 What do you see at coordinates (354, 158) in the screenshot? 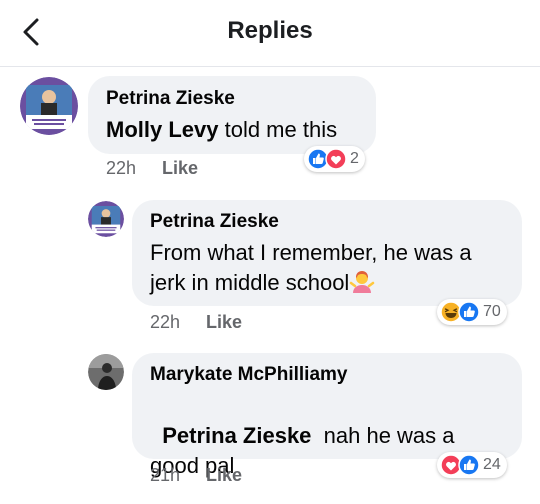
I see `reaction-count: 2` at bounding box center [354, 158].